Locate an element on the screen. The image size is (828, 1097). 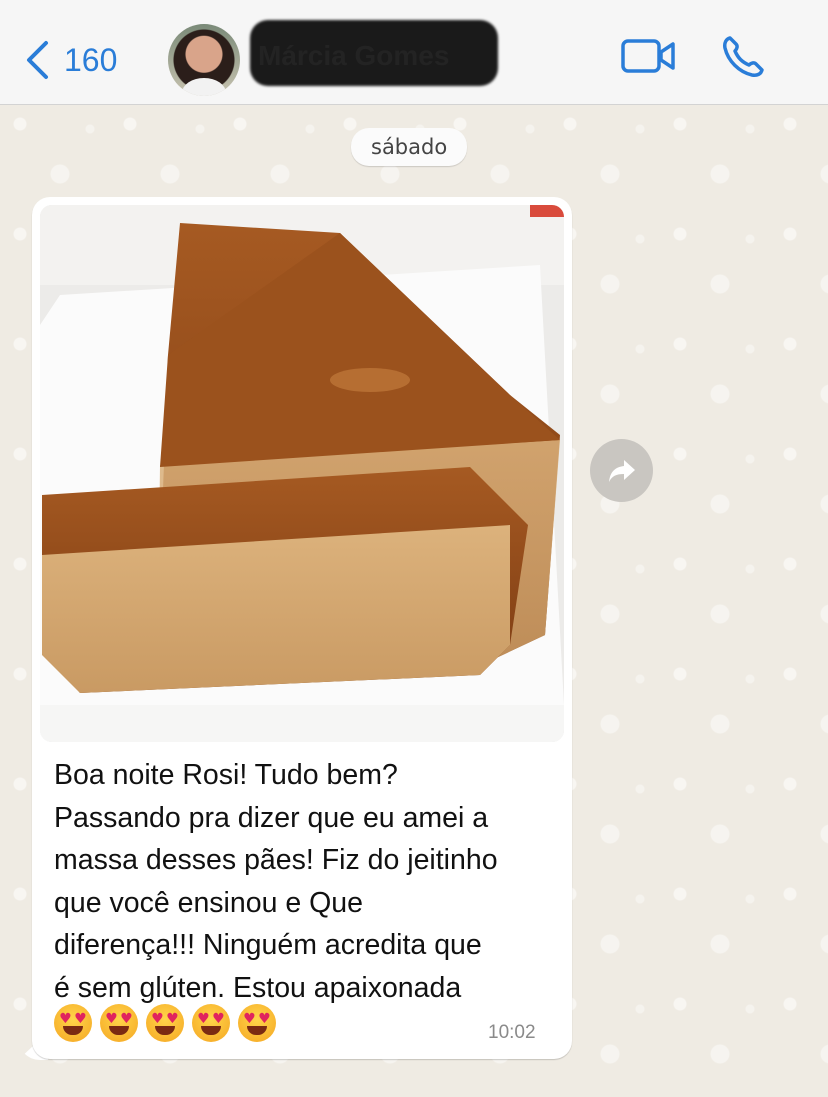
date-separator: sábado is located at coordinates (409, 147).